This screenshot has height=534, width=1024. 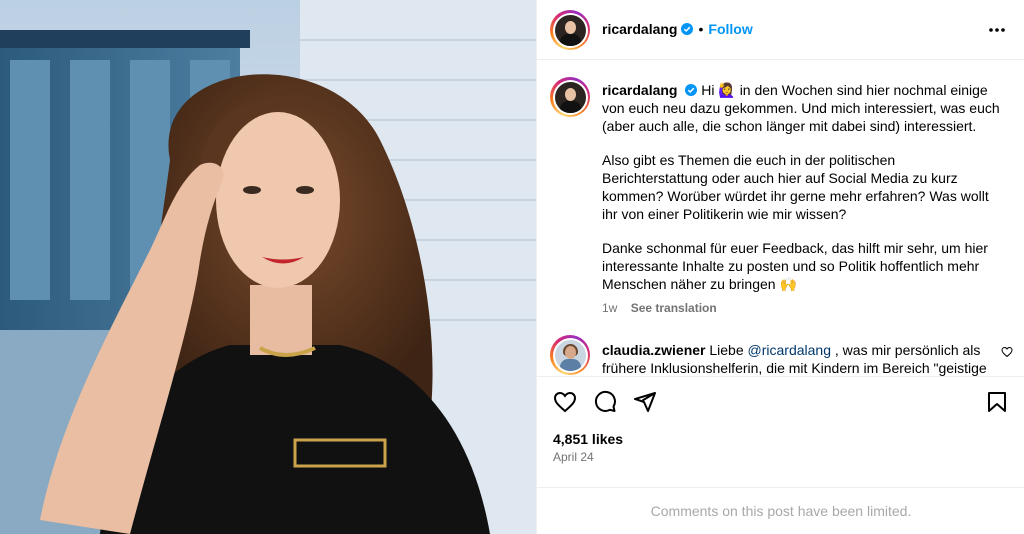 I want to click on author-username: ricardalang, so click(x=639, y=29).